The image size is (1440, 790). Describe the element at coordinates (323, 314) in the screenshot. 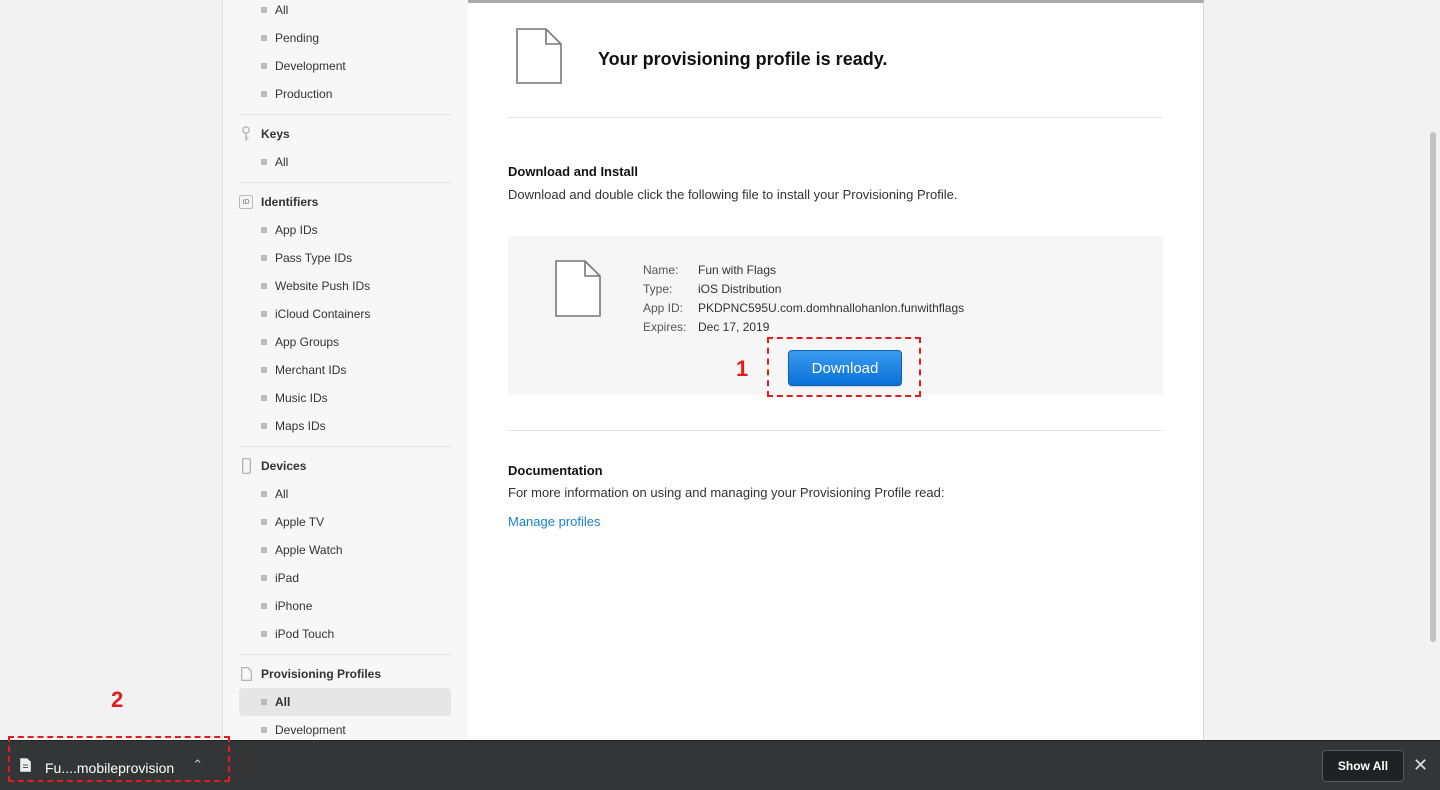

I see `sidebar-item-label: iCloud Containers` at that location.